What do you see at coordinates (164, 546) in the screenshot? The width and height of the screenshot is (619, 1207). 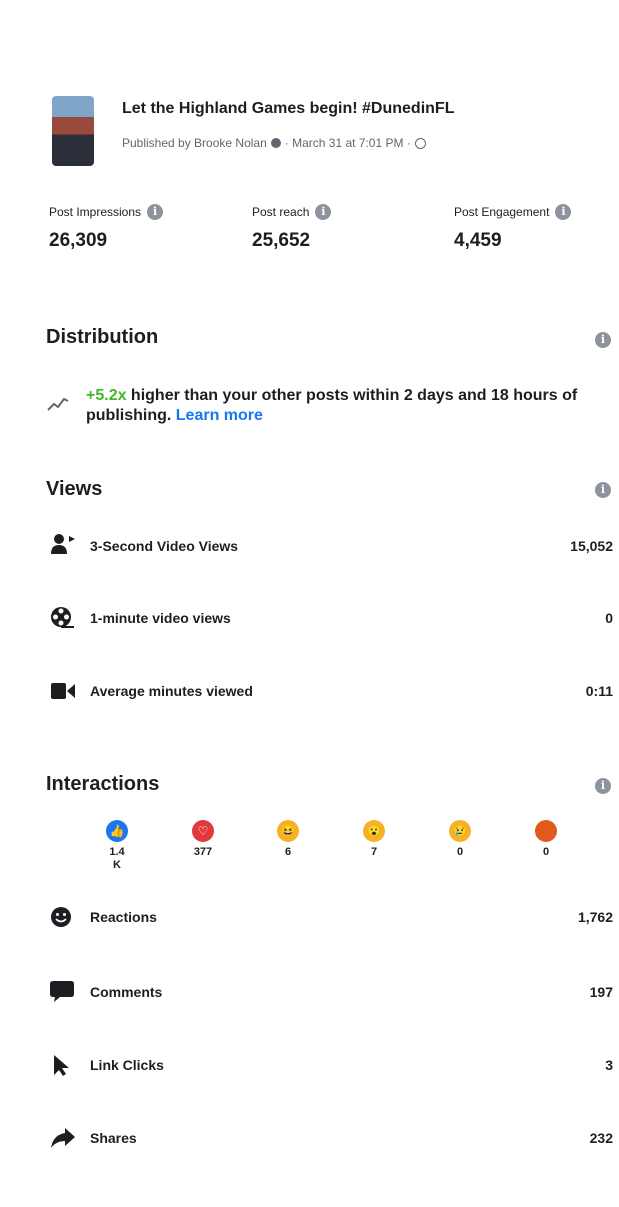 I see `views-row-label: 3-Second Video Views` at bounding box center [164, 546].